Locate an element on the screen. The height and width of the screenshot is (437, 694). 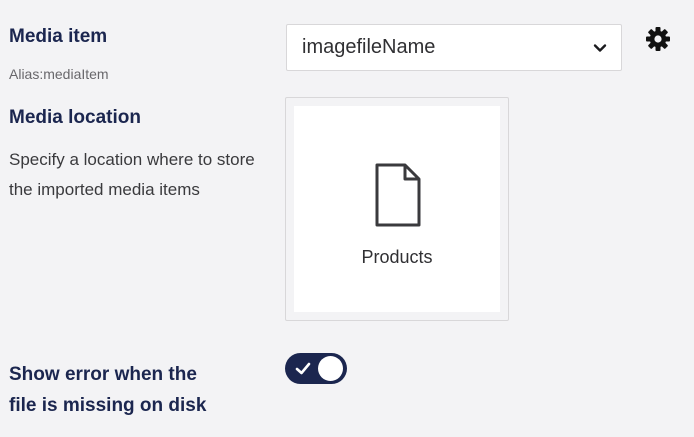
gear-icon is located at coordinates (658, 39).